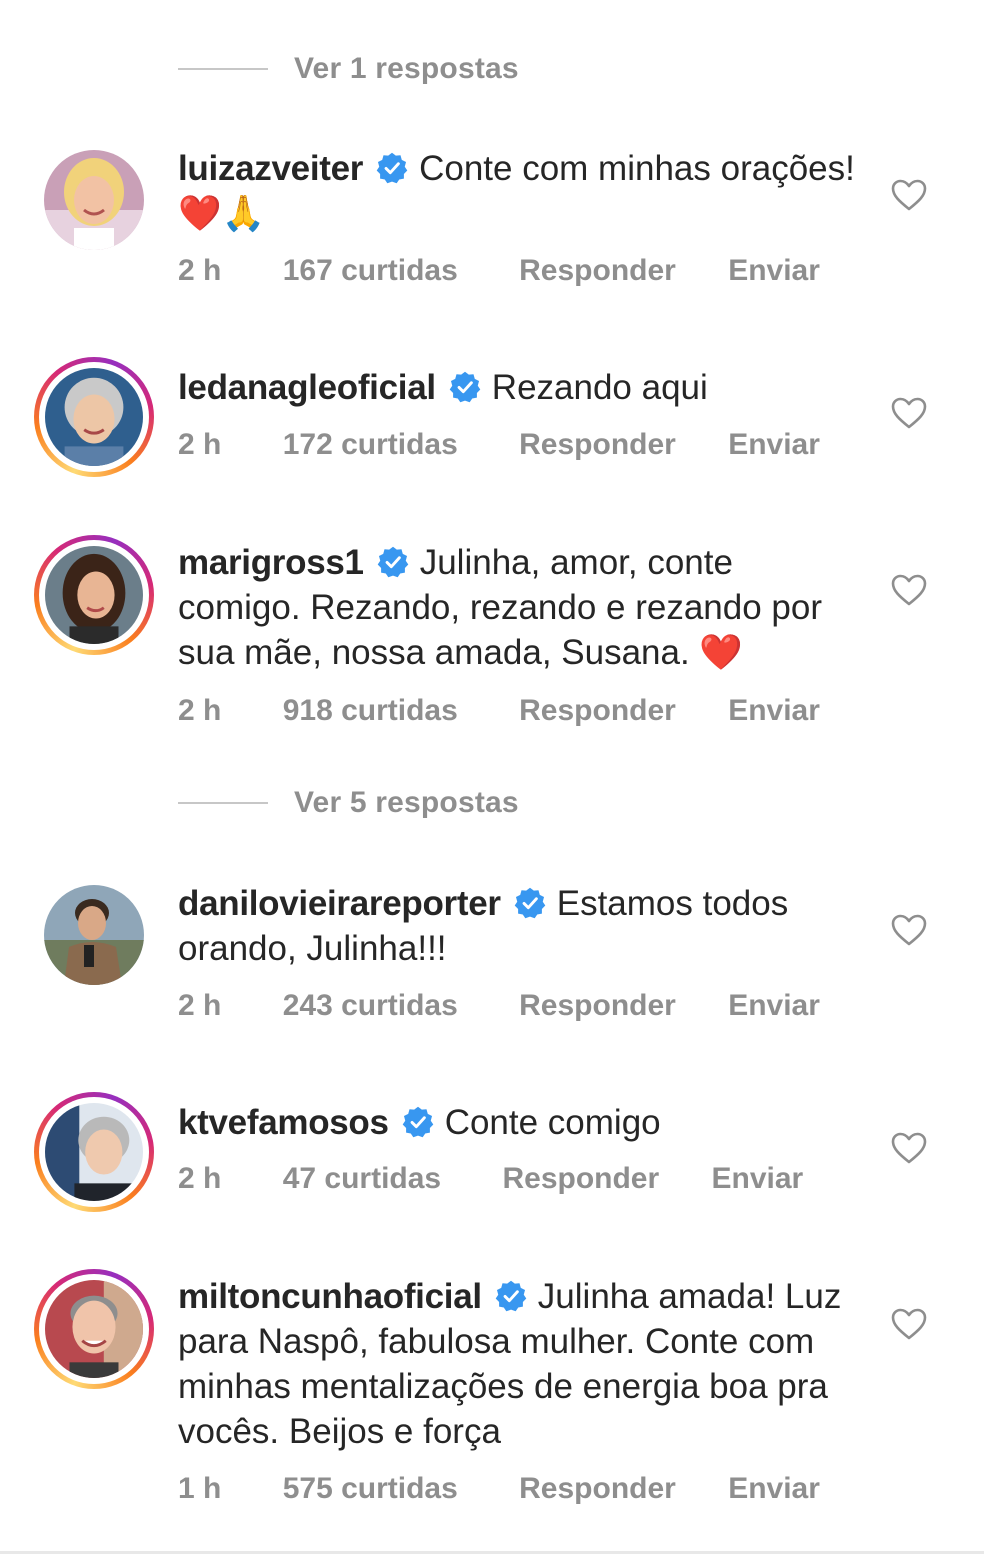 This screenshot has height=1557, width=984. What do you see at coordinates (370, 1006) in the screenshot?
I see `comment-likes: 243 curtidas` at bounding box center [370, 1006].